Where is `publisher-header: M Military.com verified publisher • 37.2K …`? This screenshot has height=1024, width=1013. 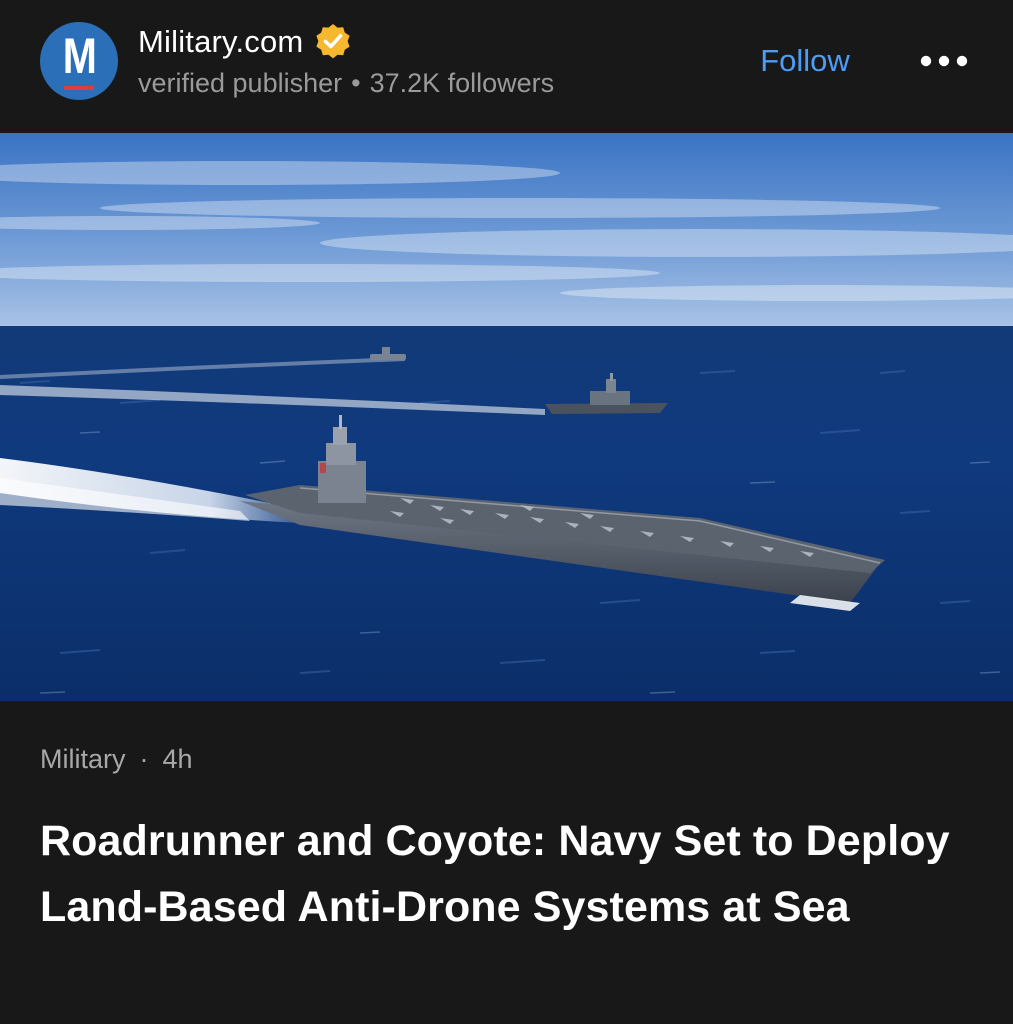
publisher-header: M Military.com verified publisher • 37.2K … is located at coordinates (506, 66).